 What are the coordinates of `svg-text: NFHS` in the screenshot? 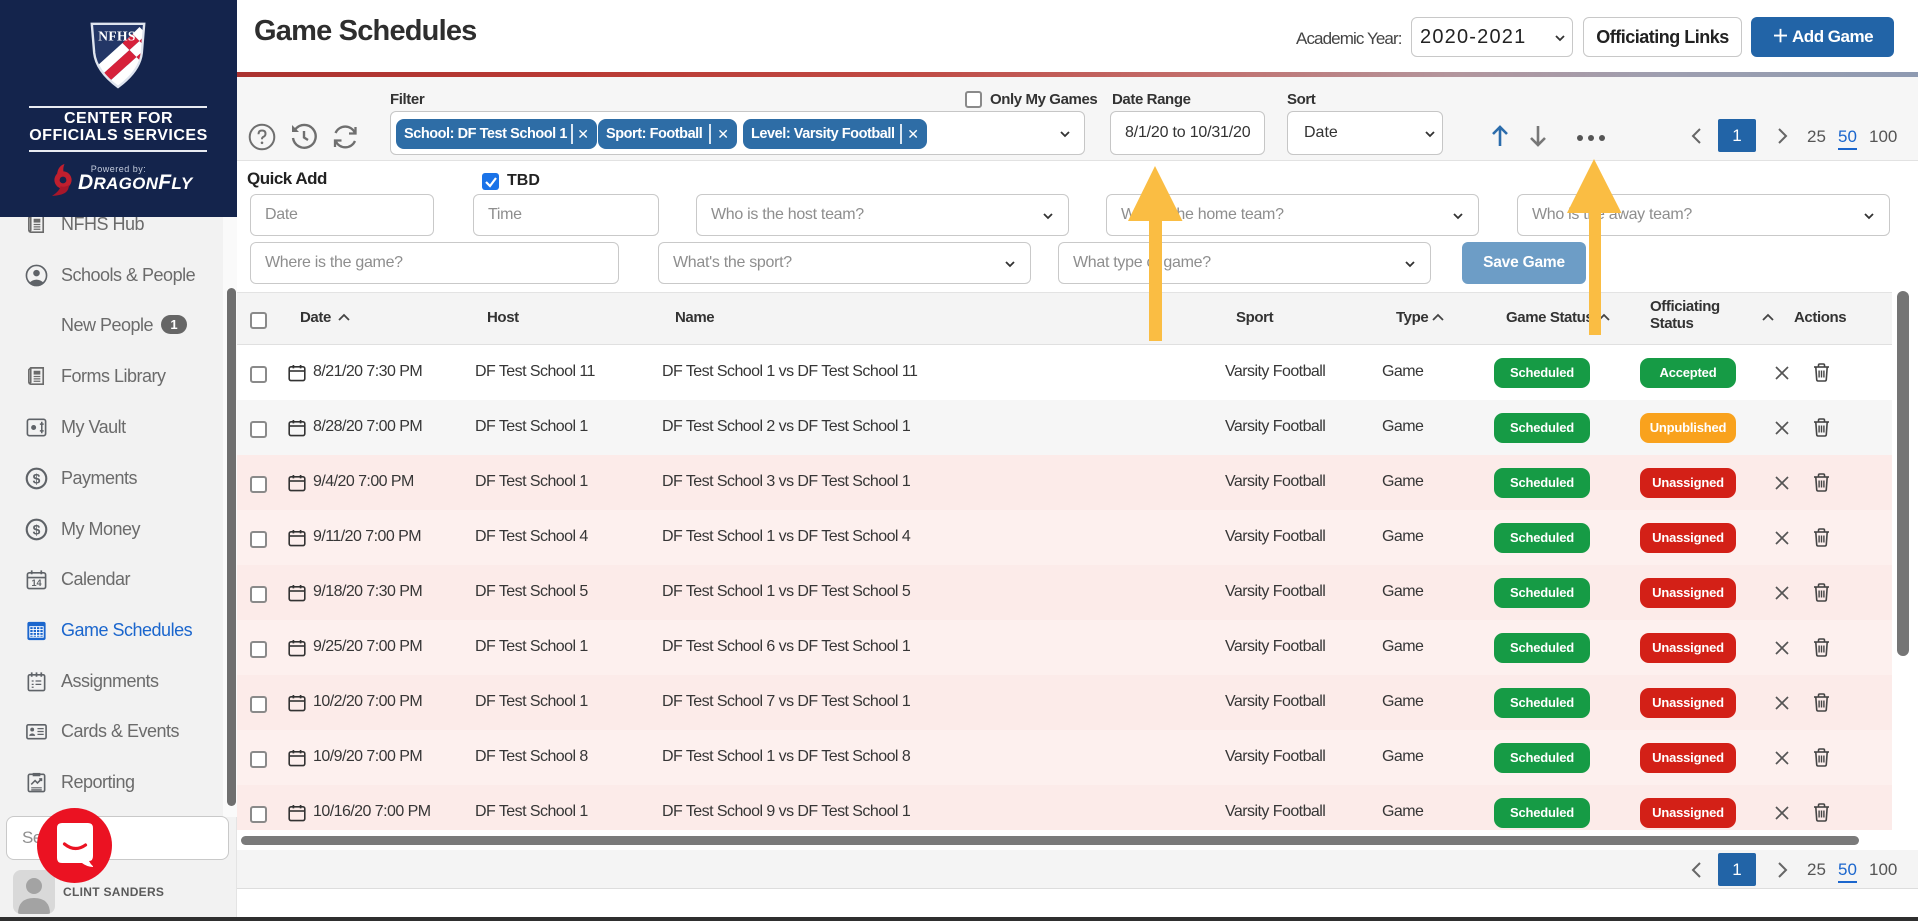 It's located at (117, 36).